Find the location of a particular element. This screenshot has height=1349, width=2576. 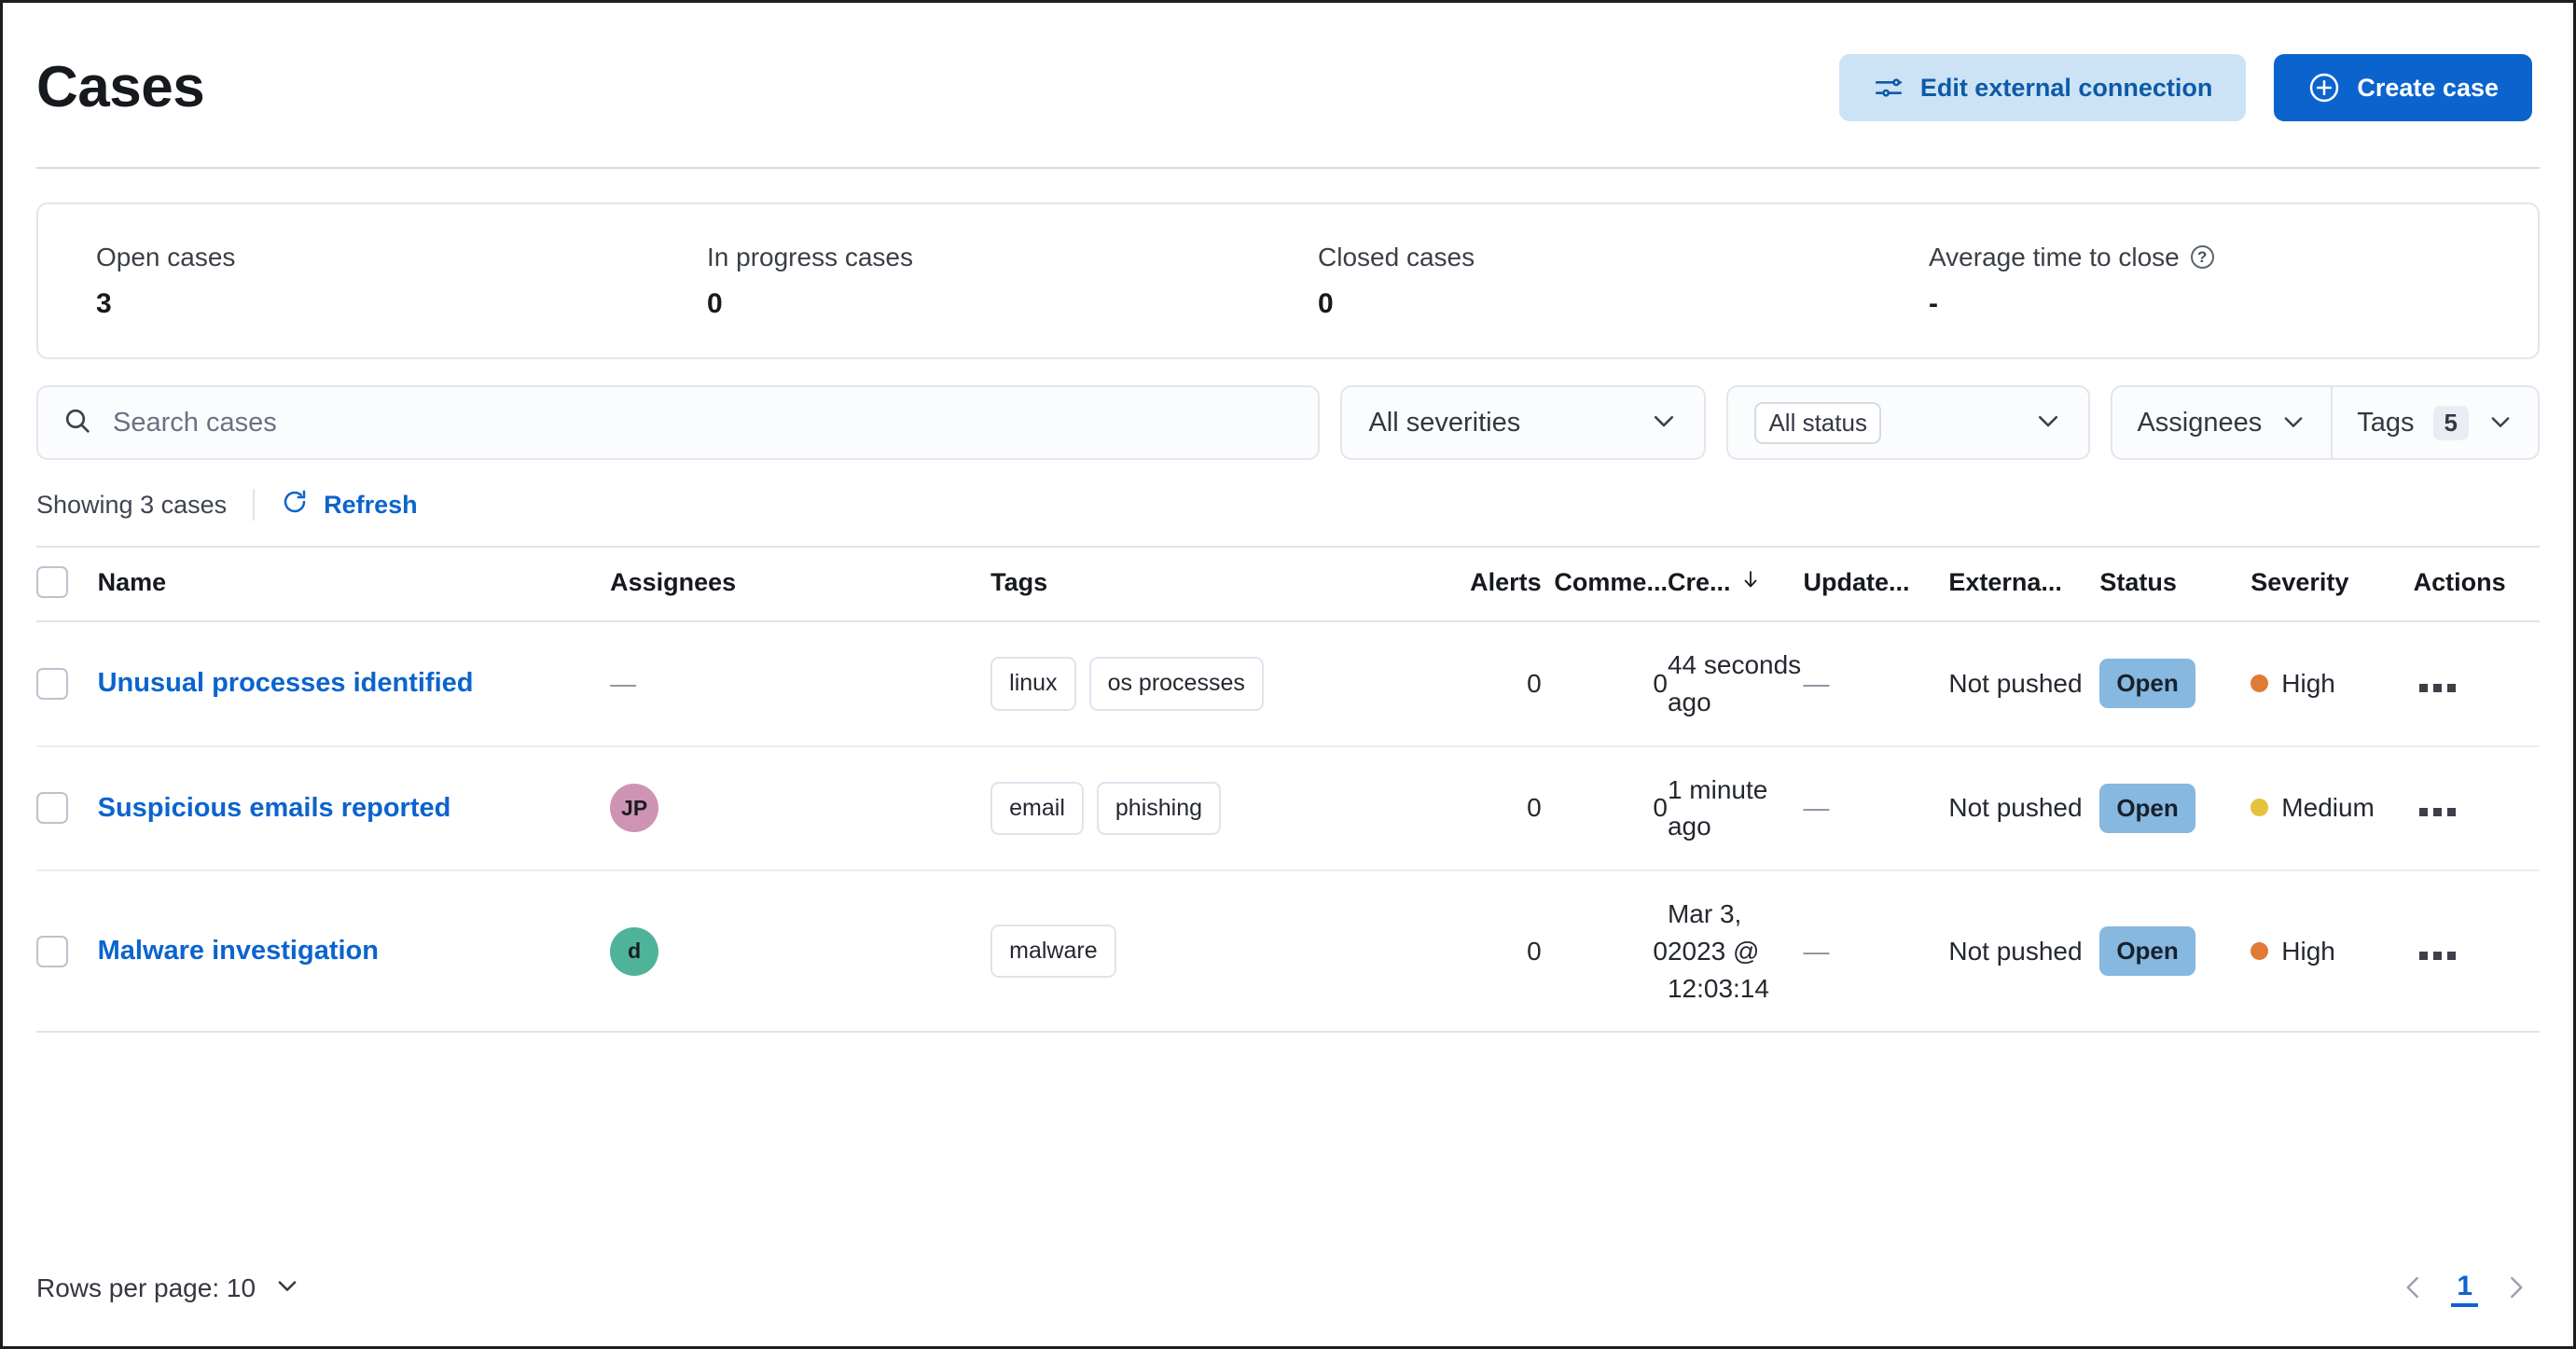

page-title: Cases is located at coordinates (120, 87).